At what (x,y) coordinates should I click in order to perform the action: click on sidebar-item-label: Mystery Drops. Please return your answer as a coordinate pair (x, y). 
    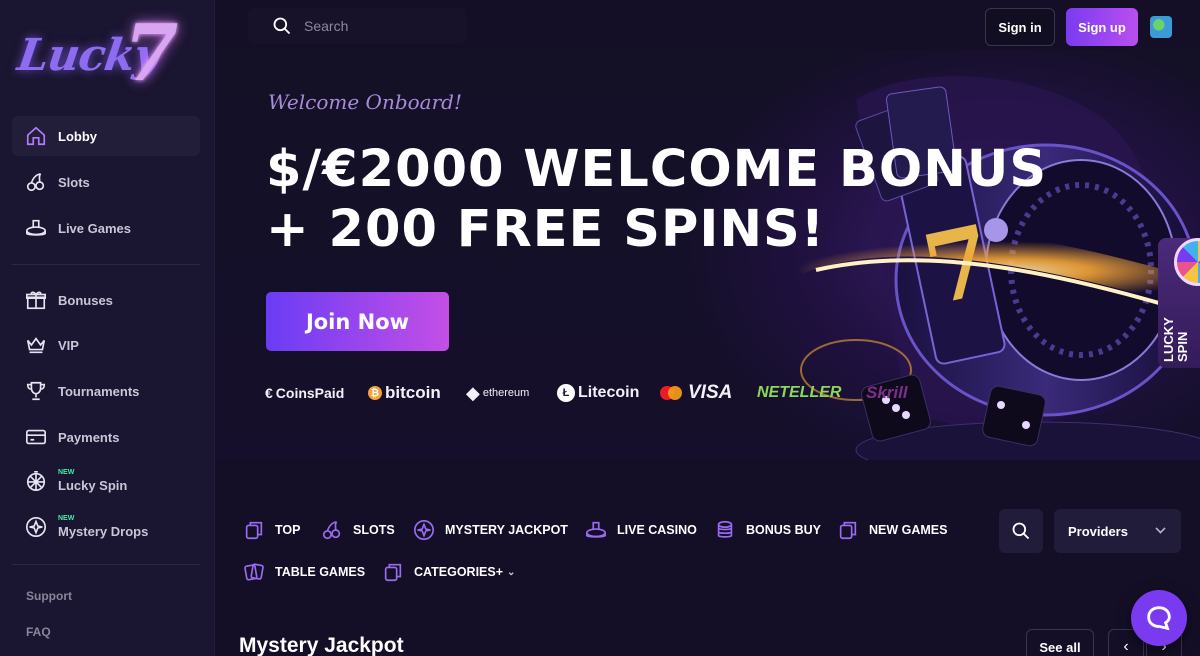
    Looking at the image, I should click on (103, 531).